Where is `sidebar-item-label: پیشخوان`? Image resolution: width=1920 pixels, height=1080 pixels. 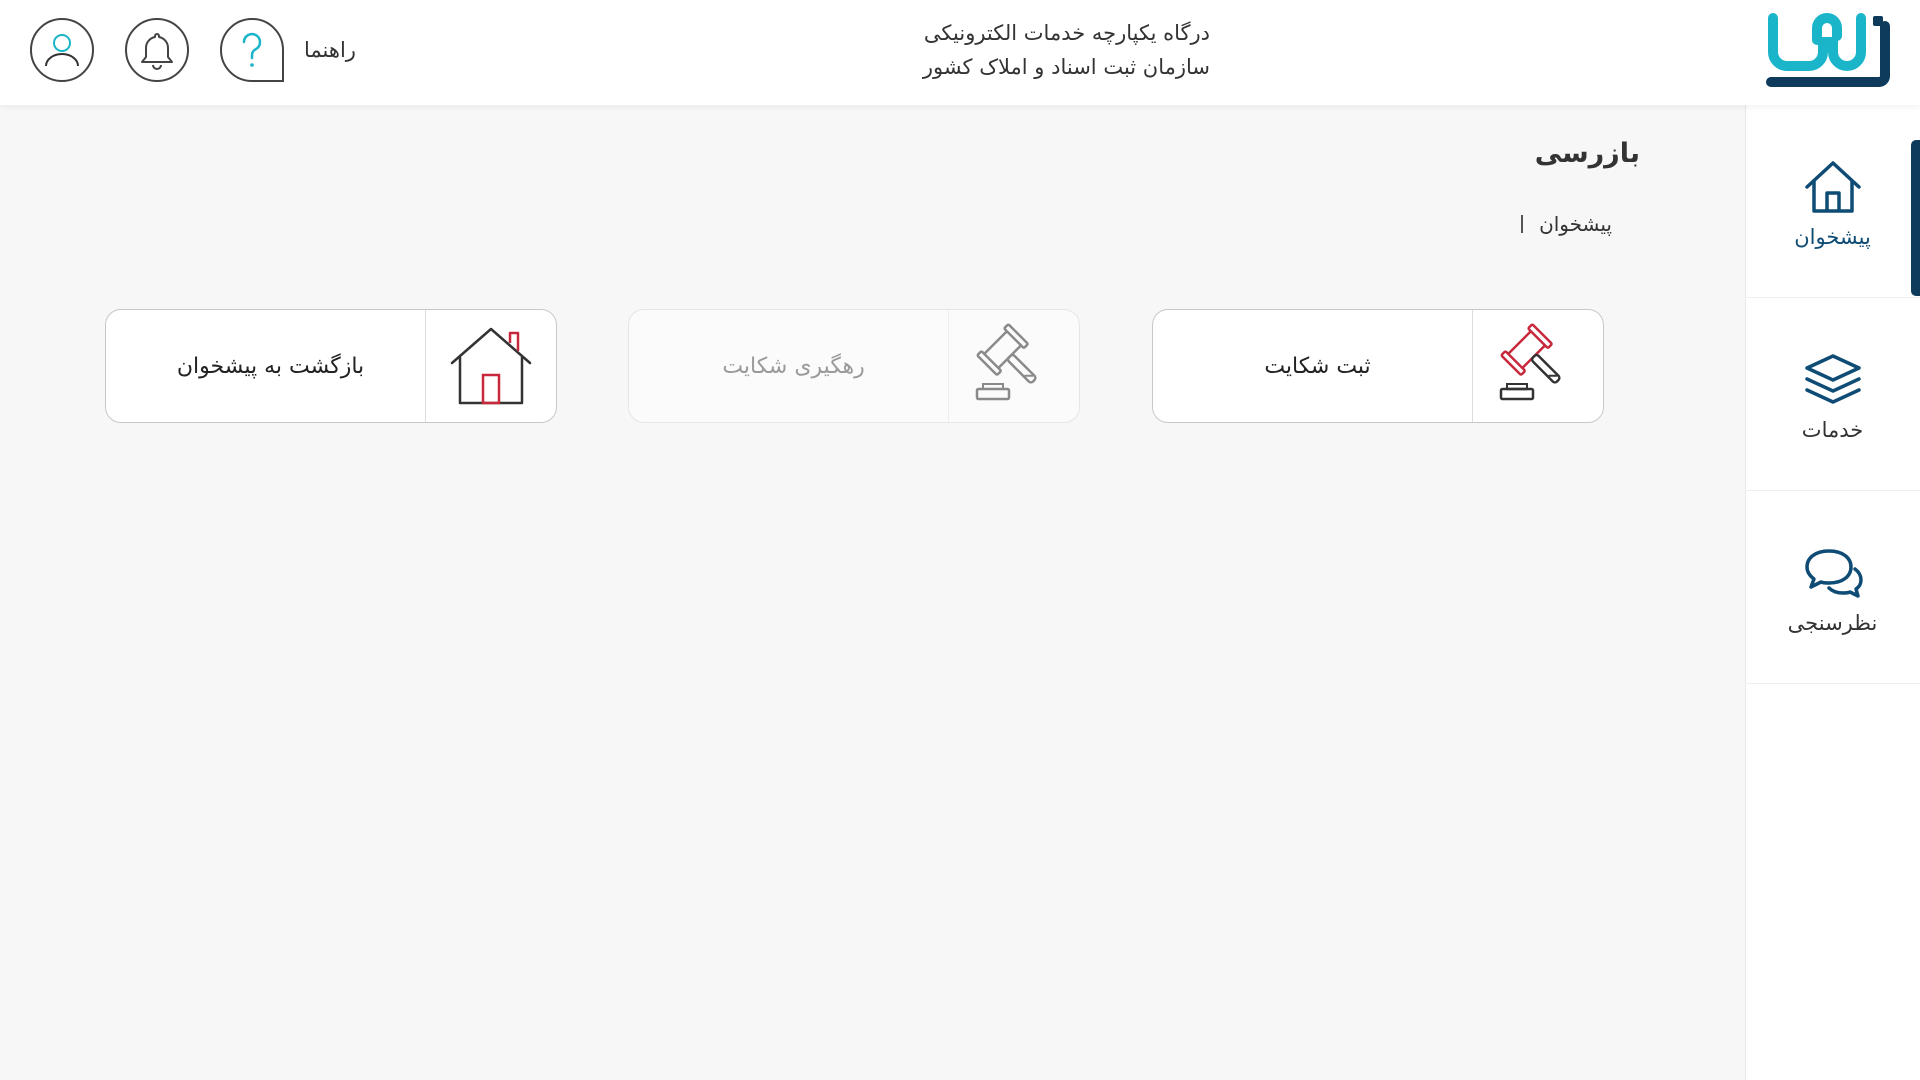 sidebar-item-label: پیشخوان is located at coordinates (1832, 237).